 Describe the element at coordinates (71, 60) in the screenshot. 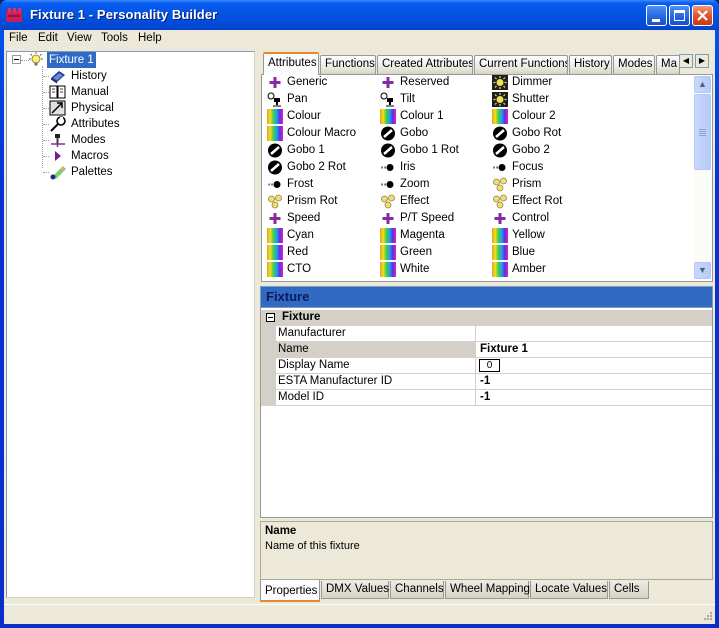

I see `tree-node-label: Fixture 1` at that location.